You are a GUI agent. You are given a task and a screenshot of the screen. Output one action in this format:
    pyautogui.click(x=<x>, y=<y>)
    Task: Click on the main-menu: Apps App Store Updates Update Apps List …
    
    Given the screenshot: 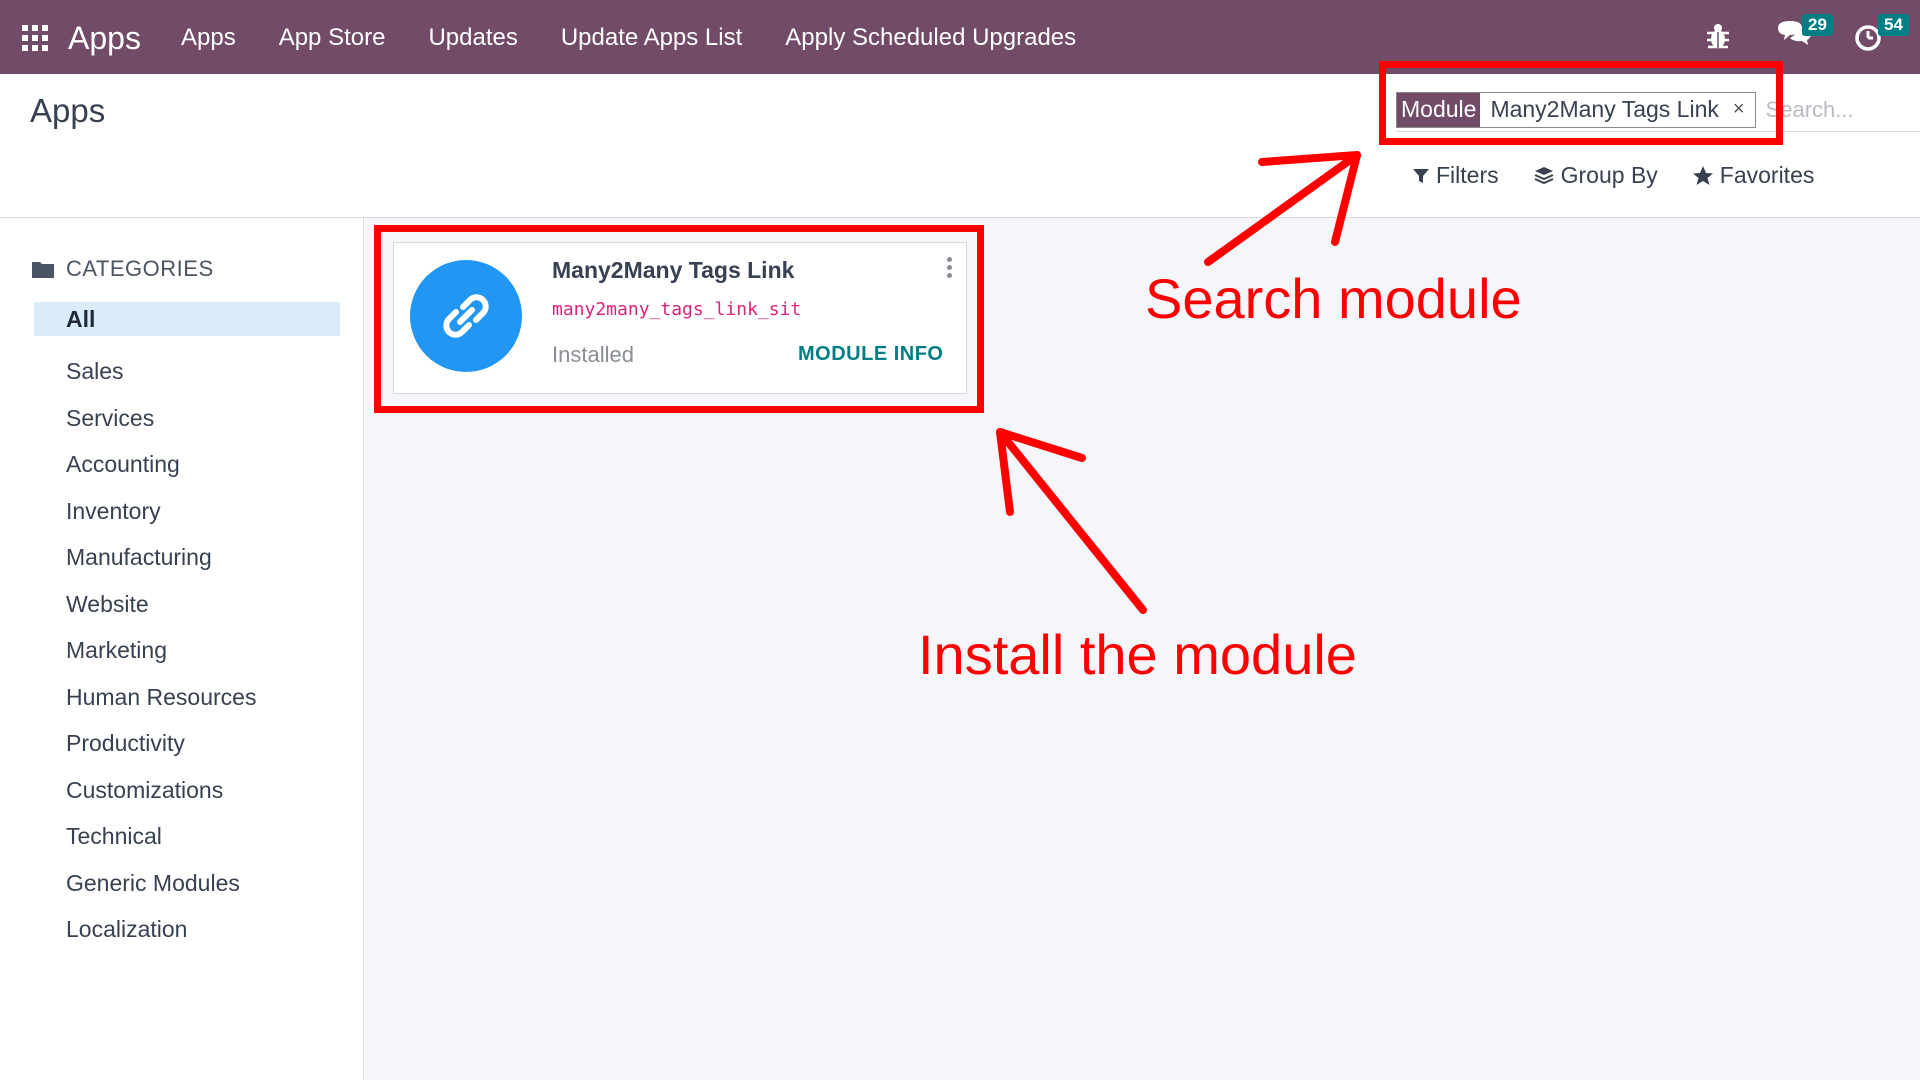 What is the action you would take?
    pyautogui.click(x=628, y=38)
    